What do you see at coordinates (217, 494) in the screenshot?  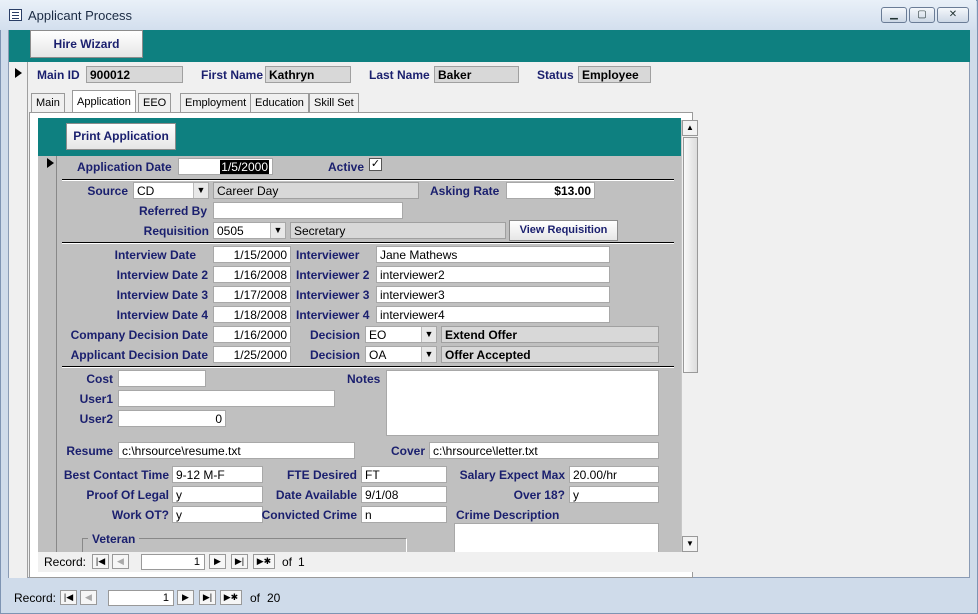 I see `proof-of-legal-field: y` at bounding box center [217, 494].